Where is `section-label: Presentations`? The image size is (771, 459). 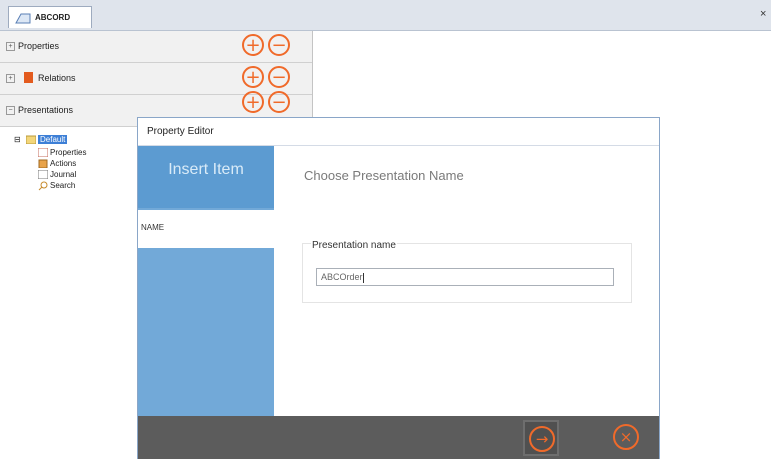 section-label: Presentations is located at coordinates (46, 110).